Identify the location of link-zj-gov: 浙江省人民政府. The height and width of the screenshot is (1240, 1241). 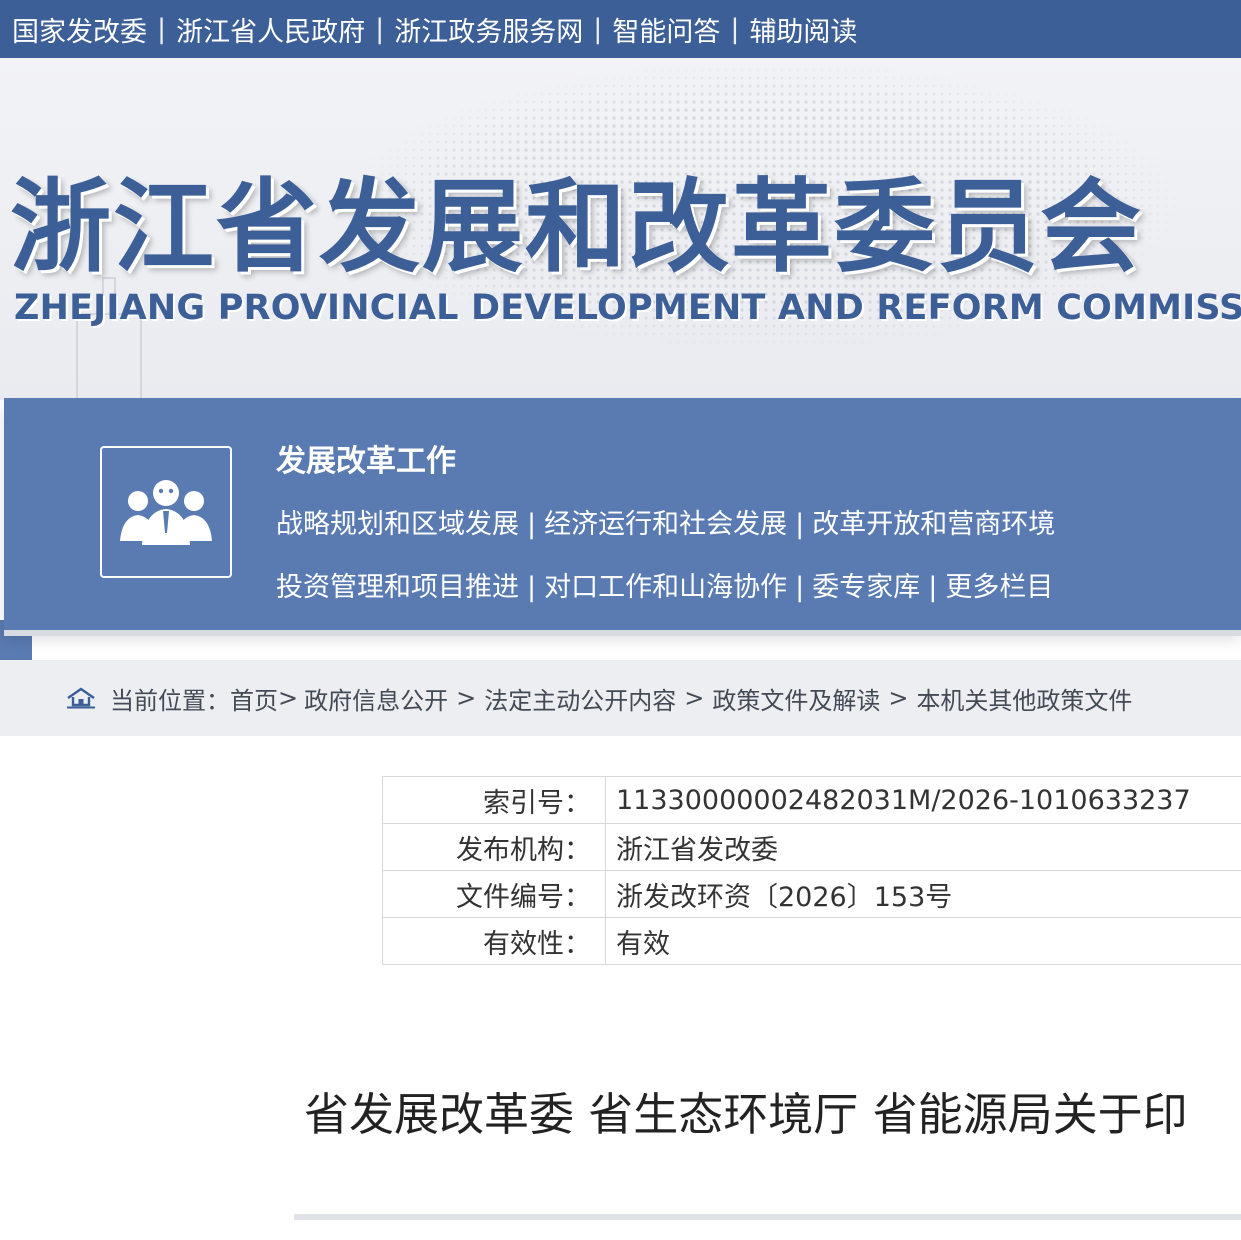
(270, 29).